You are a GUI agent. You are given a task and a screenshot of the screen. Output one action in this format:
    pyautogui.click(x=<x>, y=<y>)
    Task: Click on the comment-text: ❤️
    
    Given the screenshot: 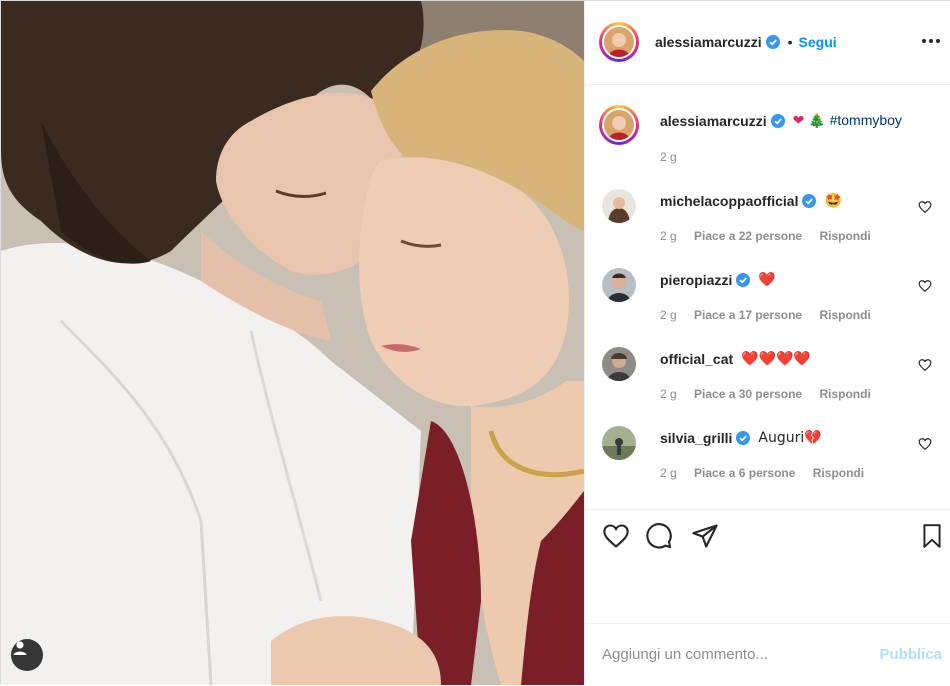 What is the action you would take?
    pyautogui.click(x=767, y=280)
    